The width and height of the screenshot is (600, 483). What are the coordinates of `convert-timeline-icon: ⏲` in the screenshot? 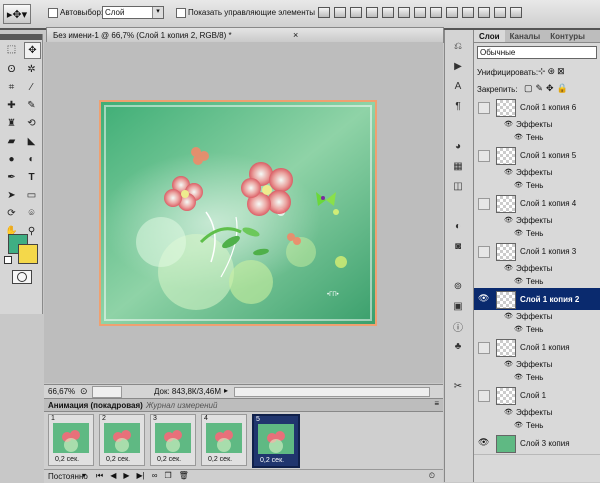 It's located at (432, 476).